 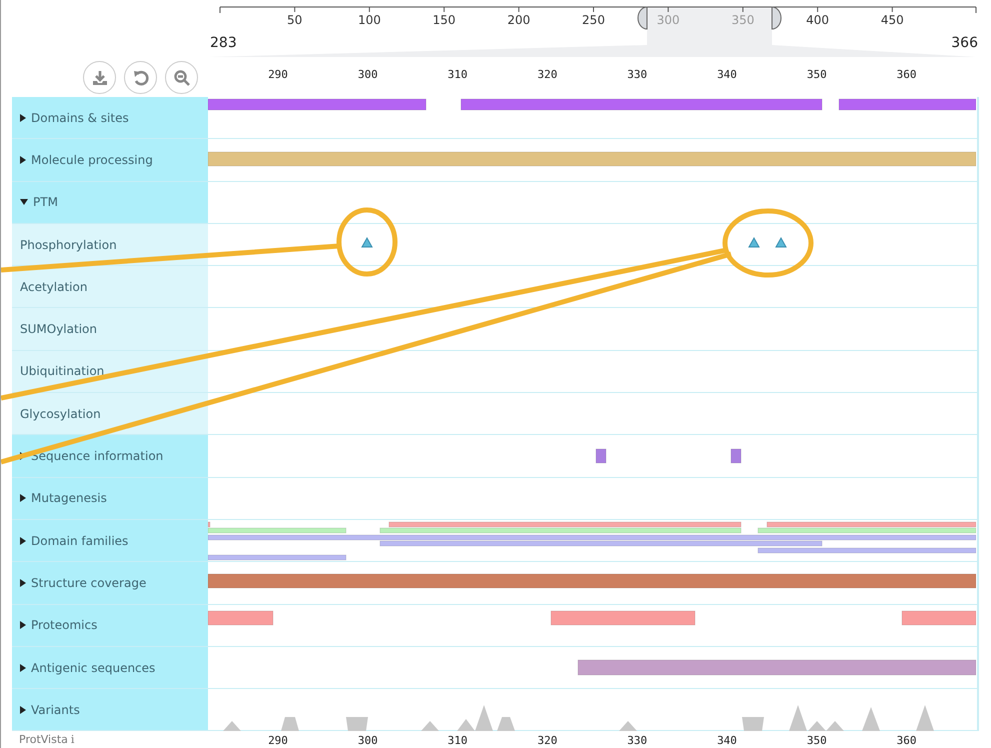 What do you see at coordinates (892, 20) in the screenshot?
I see `ruler-tick-label: 450` at bounding box center [892, 20].